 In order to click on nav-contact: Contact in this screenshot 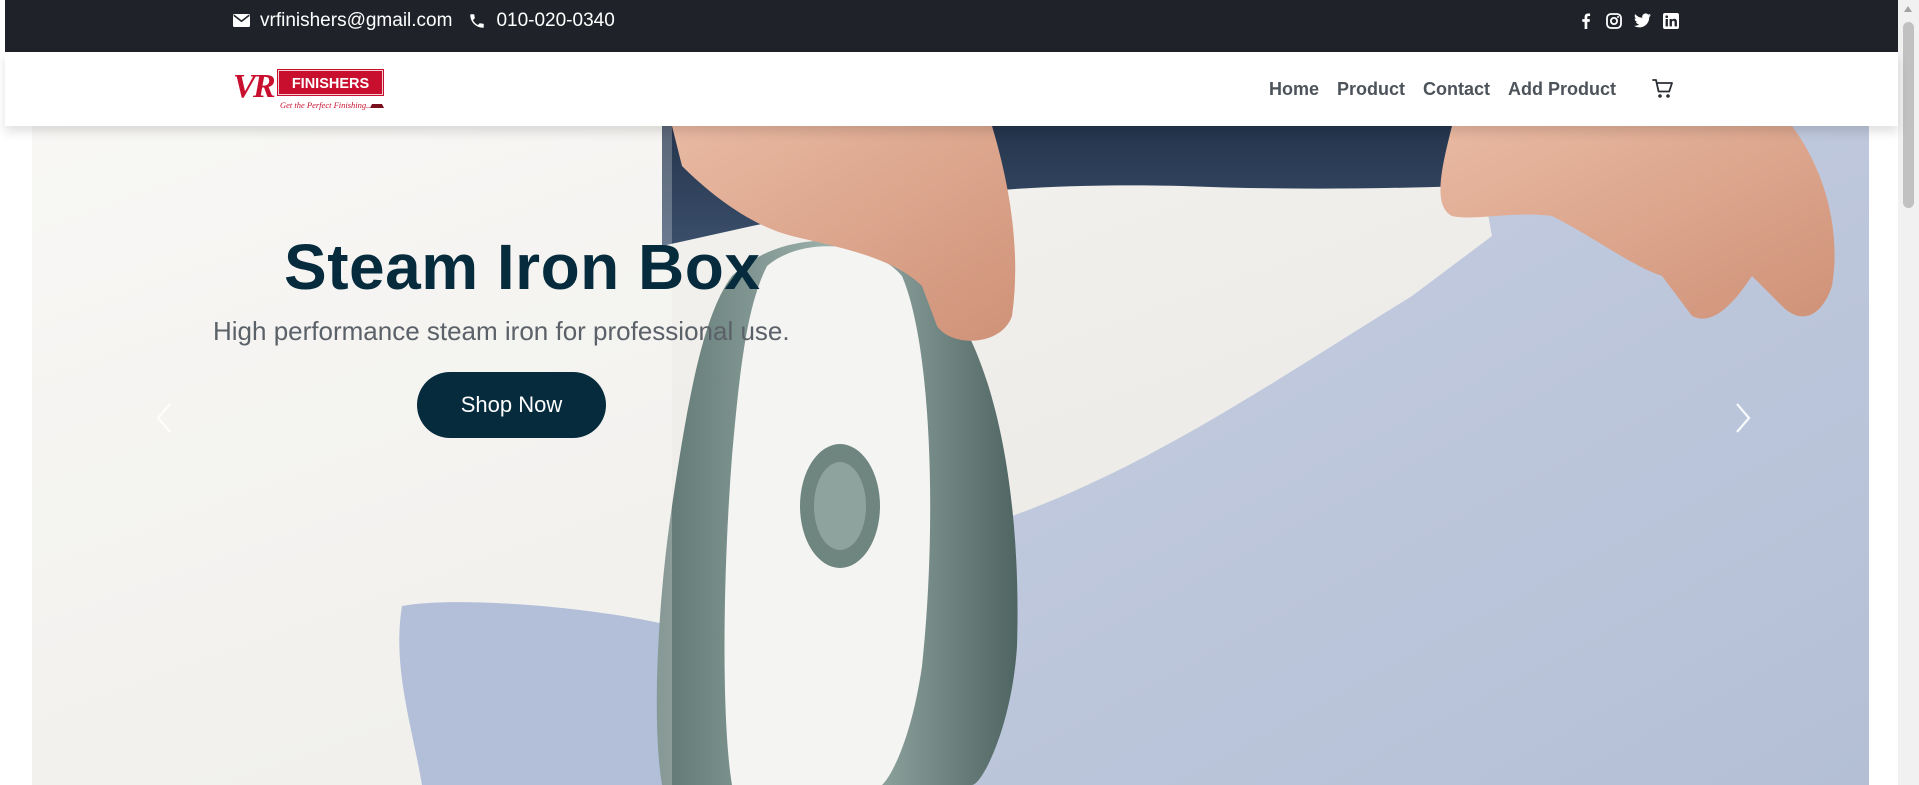, I will do `click(1456, 89)`.